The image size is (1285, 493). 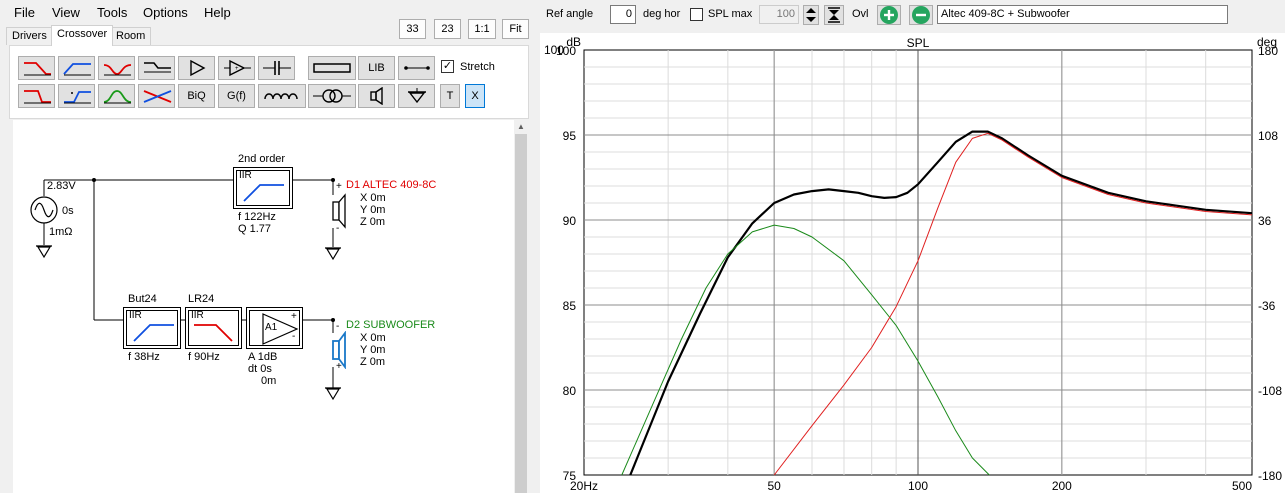 I want to click on speaker-button, so click(x=376, y=96).